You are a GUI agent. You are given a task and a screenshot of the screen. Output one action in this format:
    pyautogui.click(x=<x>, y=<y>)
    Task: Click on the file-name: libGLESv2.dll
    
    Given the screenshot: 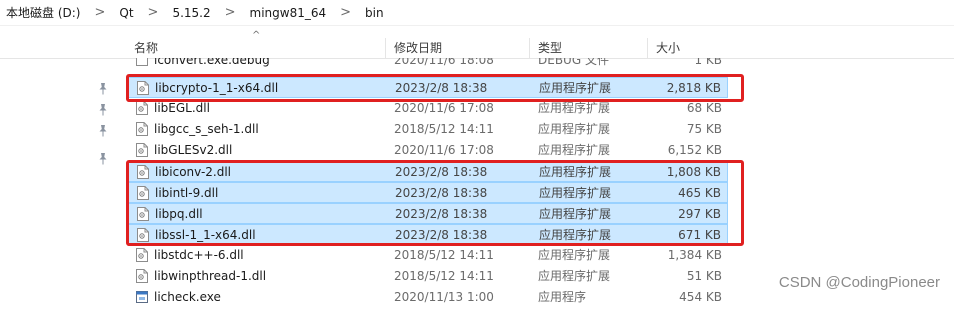 What is the action you would take?
    pyautogui.click(x=193, y=150)
    